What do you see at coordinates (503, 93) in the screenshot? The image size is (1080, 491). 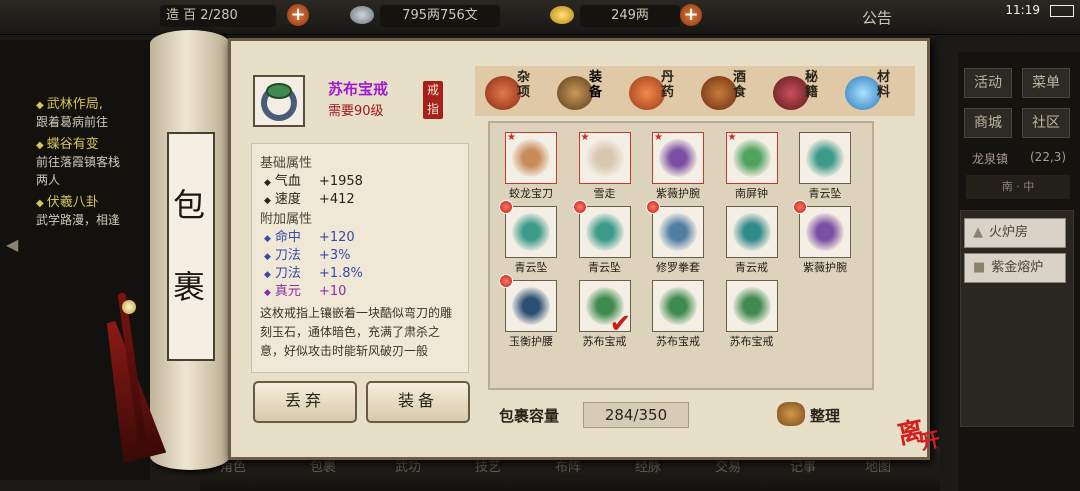 I see `jar-icon` at bounding box center [503, 93].